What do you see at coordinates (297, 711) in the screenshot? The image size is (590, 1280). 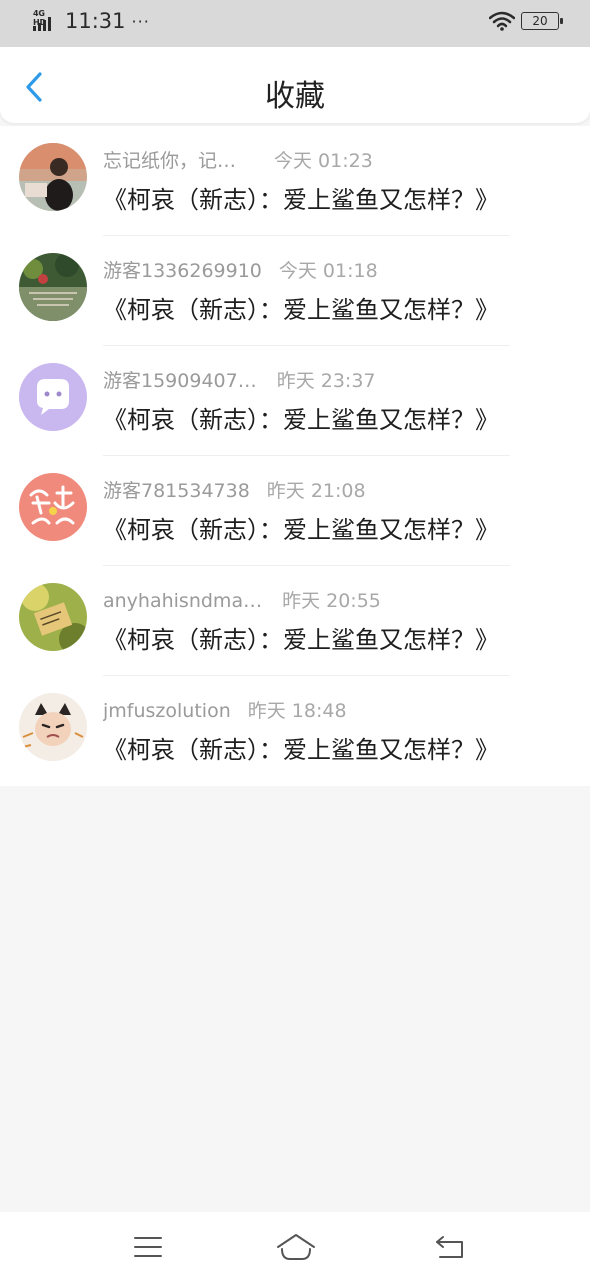 I see `timestamp: 昨天 18:48` at bounding box center [297, 711].